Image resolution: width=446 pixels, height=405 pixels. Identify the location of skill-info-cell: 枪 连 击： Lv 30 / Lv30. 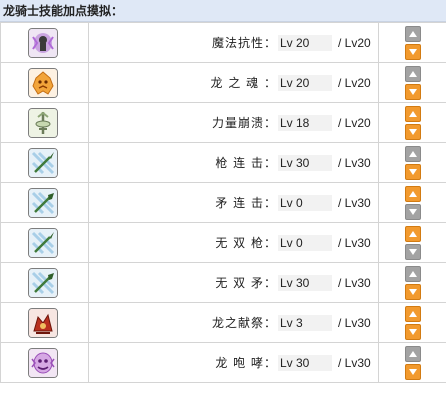
(233, 162).